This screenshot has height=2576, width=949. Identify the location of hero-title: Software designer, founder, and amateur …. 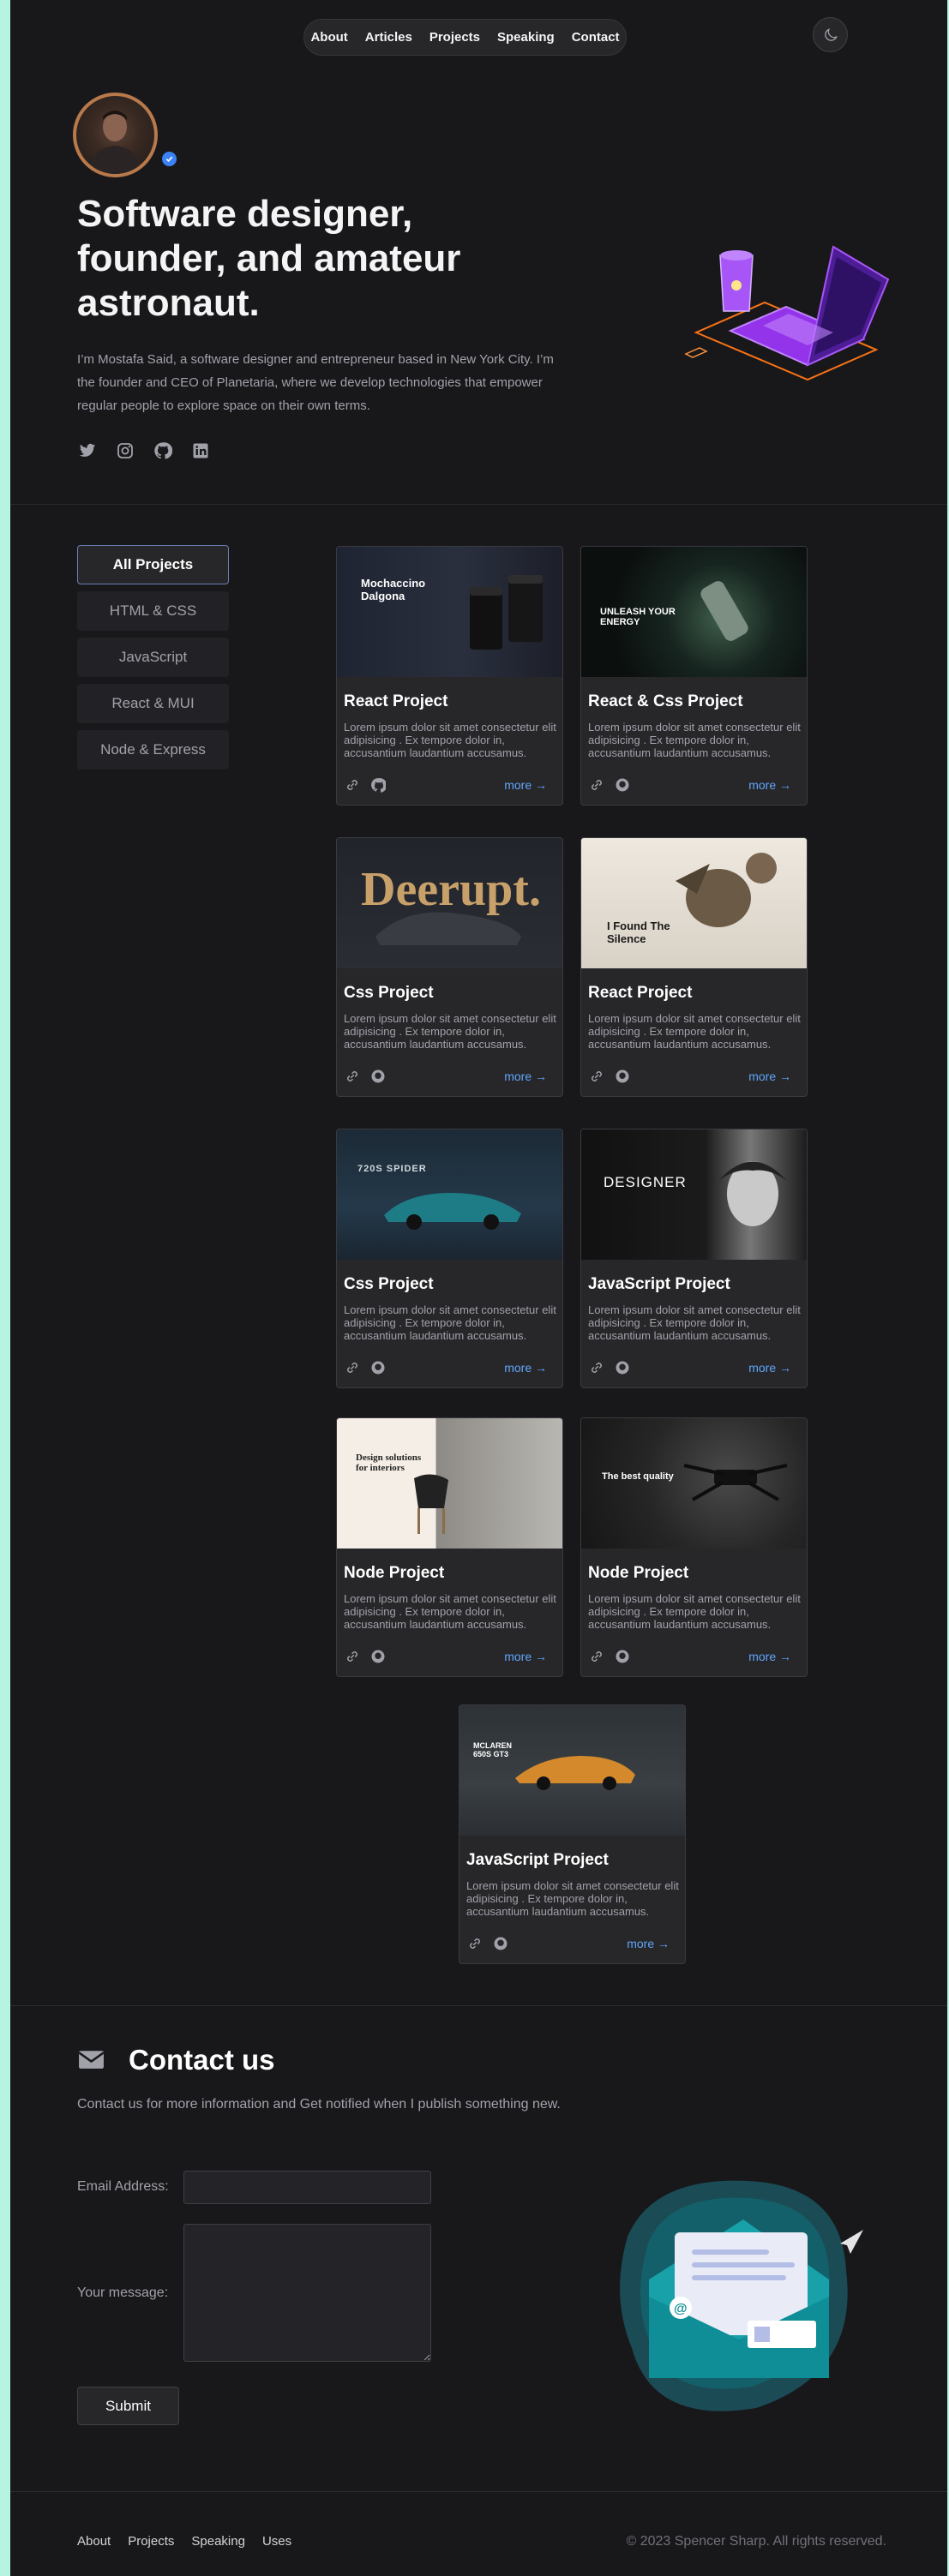
(269, 258).